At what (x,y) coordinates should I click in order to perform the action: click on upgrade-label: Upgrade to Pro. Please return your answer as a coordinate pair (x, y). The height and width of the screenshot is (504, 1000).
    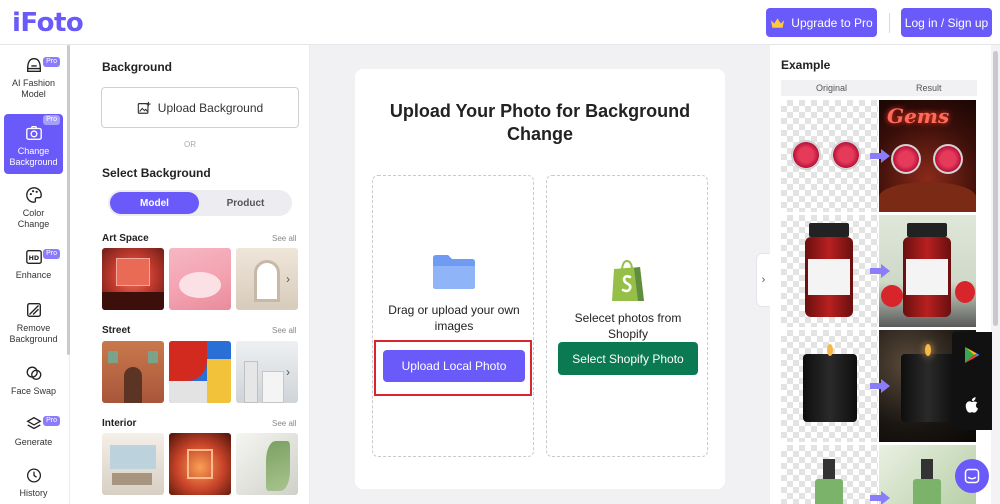
    Looking at the image, I should click on (832, 22).